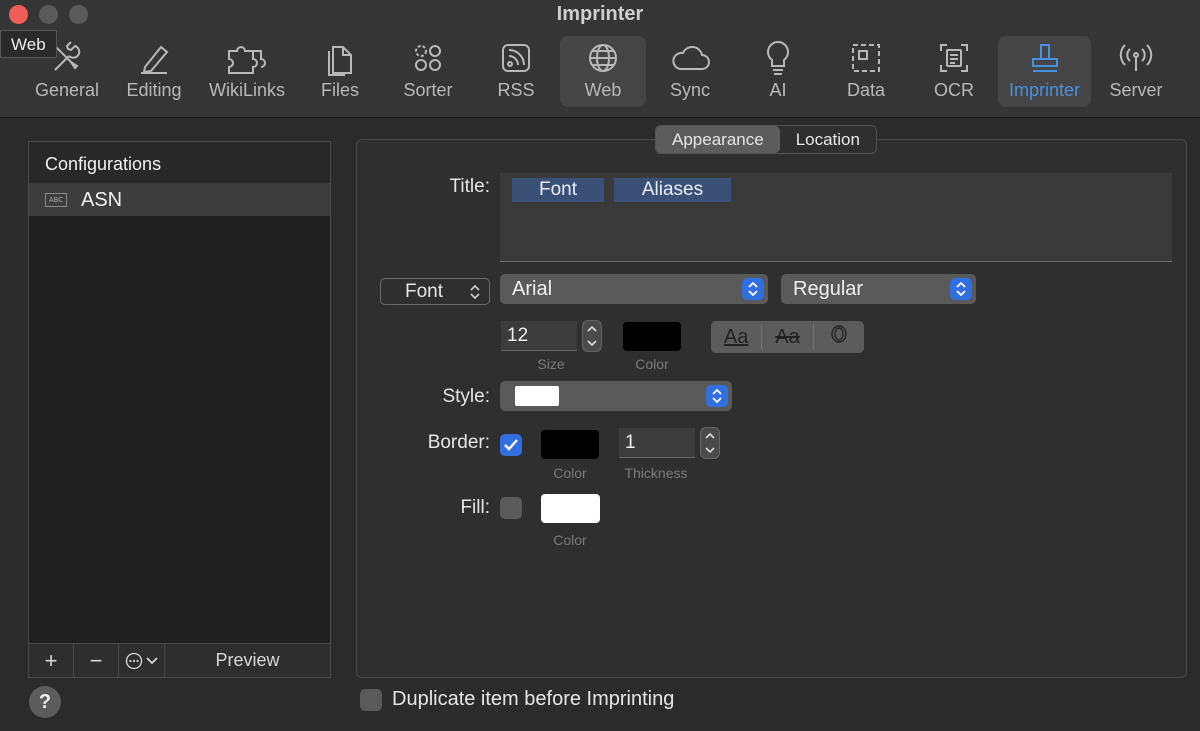 This screenshot has width=1200, height=731. I want to click on lightbulb-icon, so click(778, 58).